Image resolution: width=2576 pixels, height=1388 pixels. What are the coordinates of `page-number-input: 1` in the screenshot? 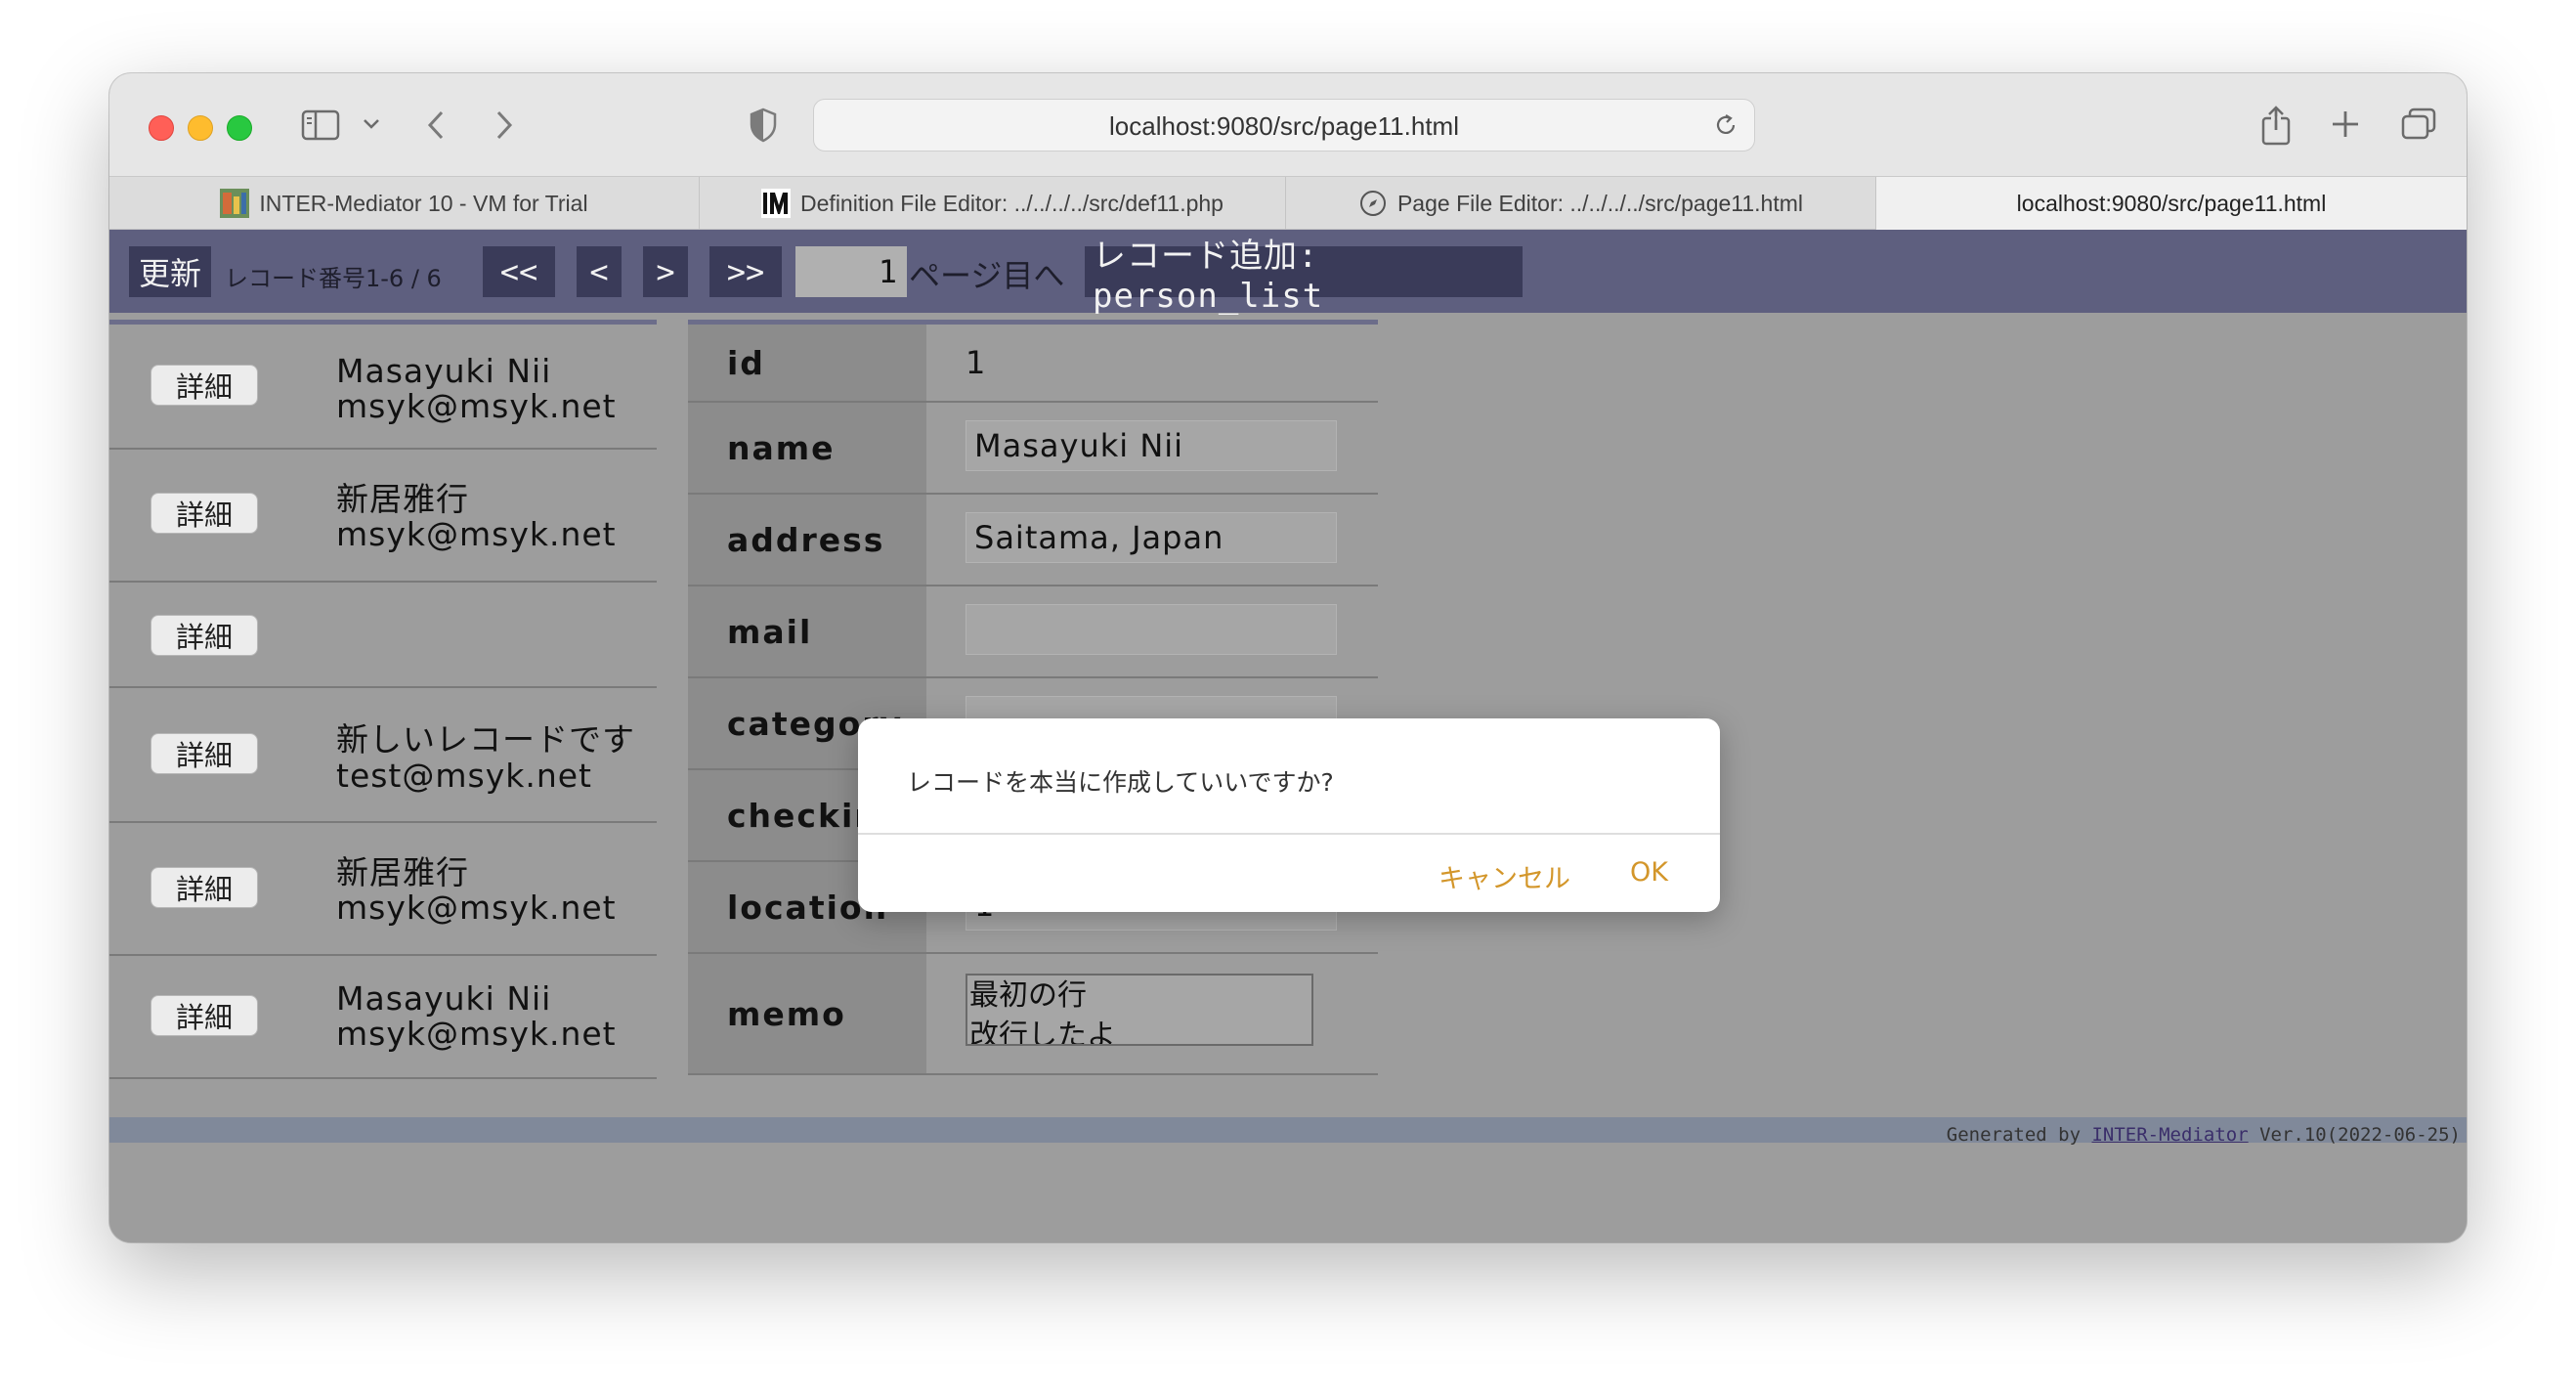 It's located at (851, 271).